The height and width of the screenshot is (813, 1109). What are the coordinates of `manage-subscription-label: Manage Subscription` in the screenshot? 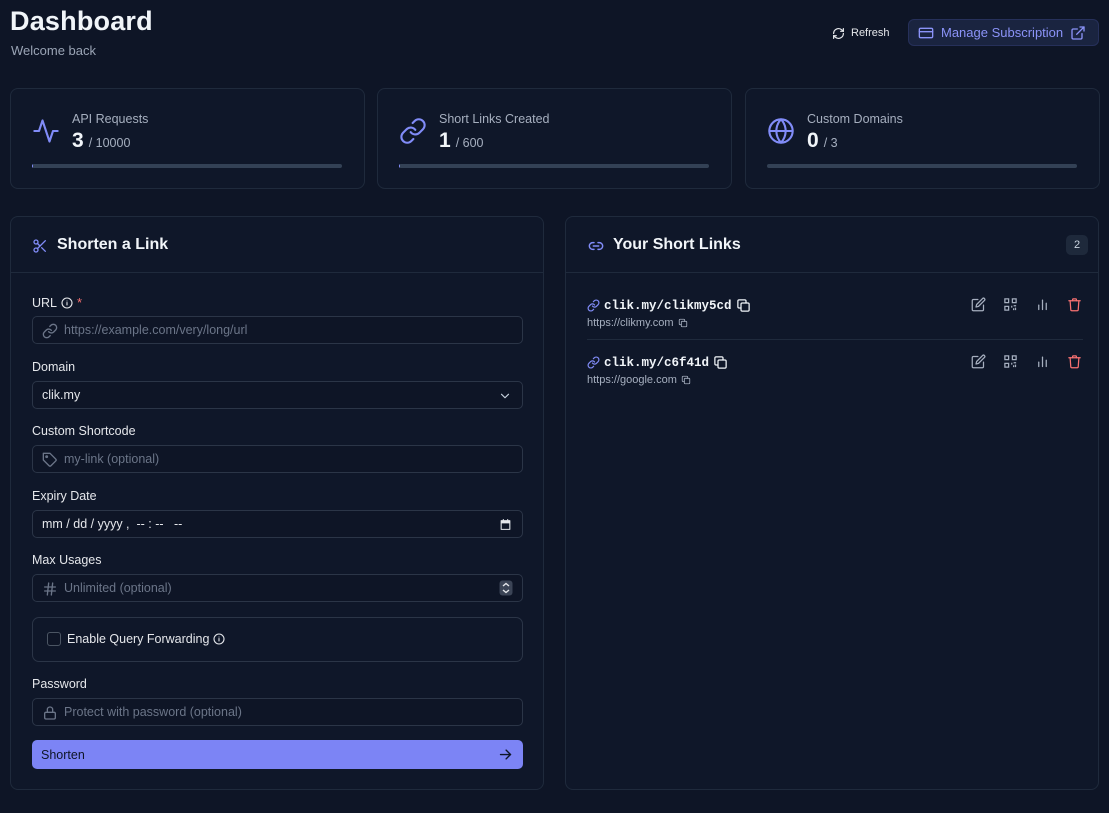 It's located at (1002, 32).